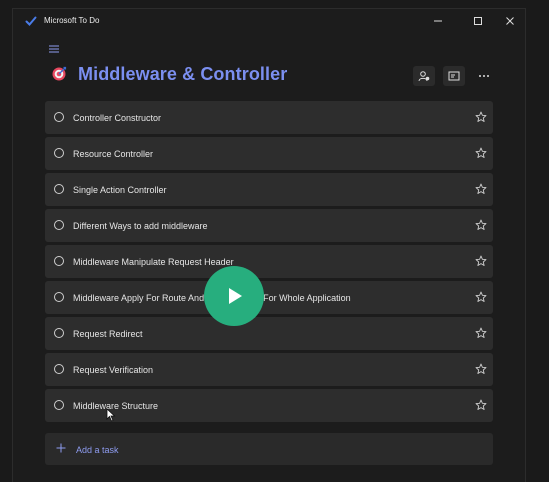 Image resolution: width=549 pixels, height=482 pixels. What do you see at coordinates (120, 190) in the screenshot?
I see `task-label: Single Action Controller` at bounding box center [120, 190].